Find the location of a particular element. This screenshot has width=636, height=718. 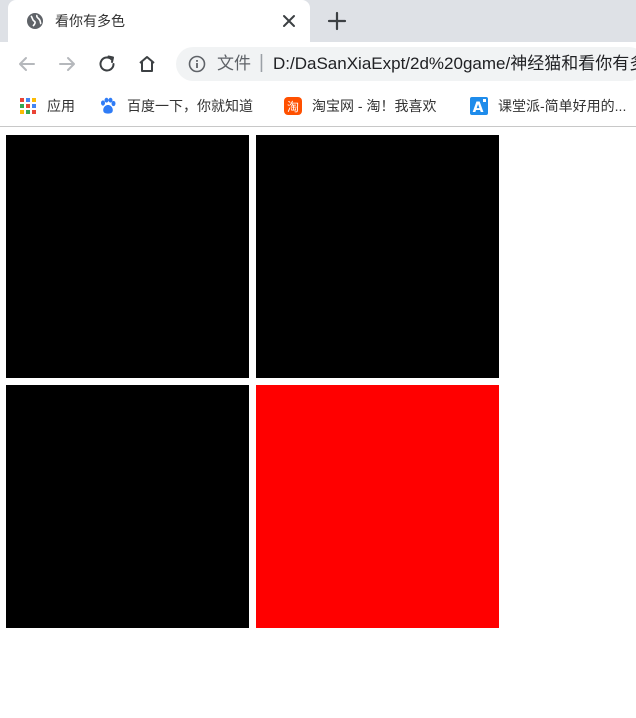

tab-active: 看你有多色 is located at coordinates (159, 21).